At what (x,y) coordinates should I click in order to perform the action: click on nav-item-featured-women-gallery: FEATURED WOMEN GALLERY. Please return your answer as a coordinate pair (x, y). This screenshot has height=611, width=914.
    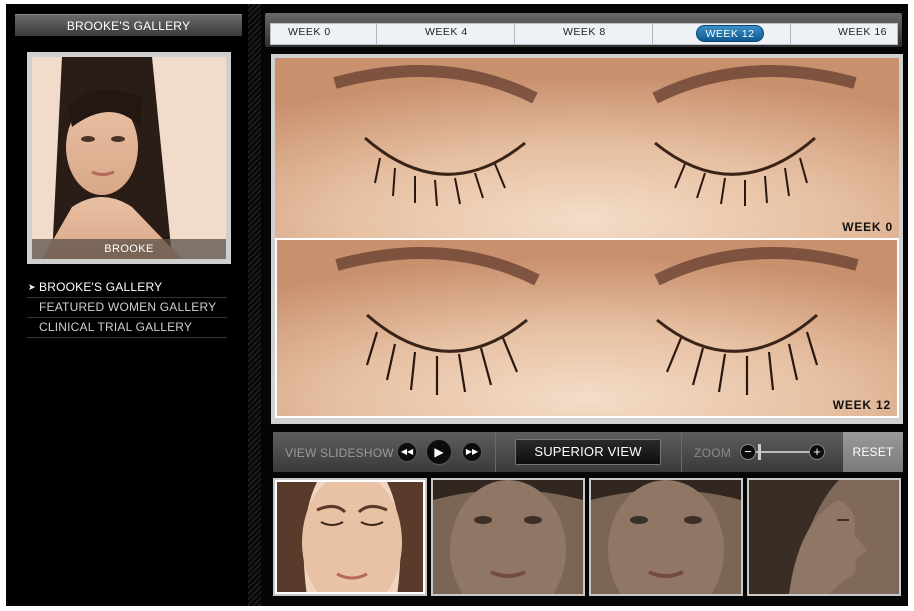
    Looking at the image, I should click on (127, 308).